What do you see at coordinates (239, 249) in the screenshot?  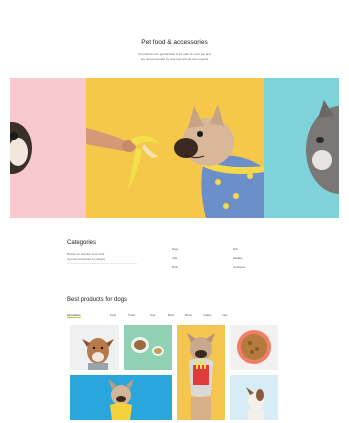 I see `category-link: Fish` at bounding box center [239, 249].